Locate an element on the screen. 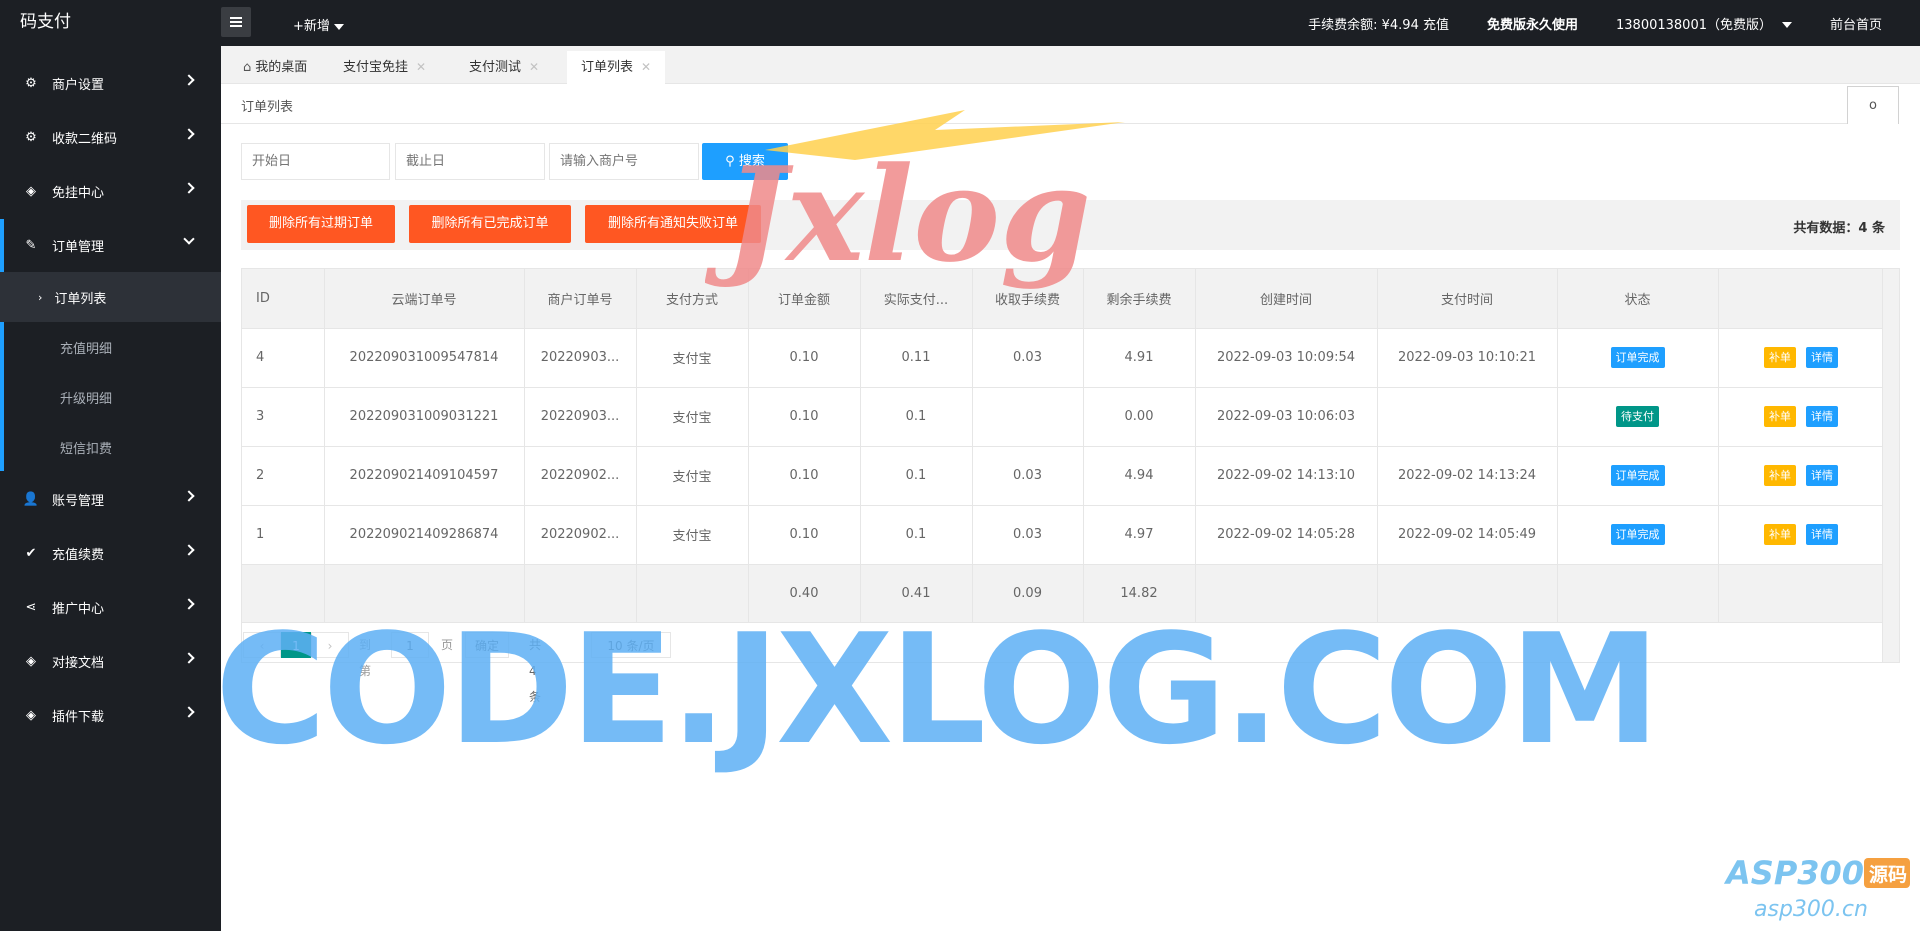  delete-expired-button: 删除所有过期订单 is located at coordinates (321, 224).